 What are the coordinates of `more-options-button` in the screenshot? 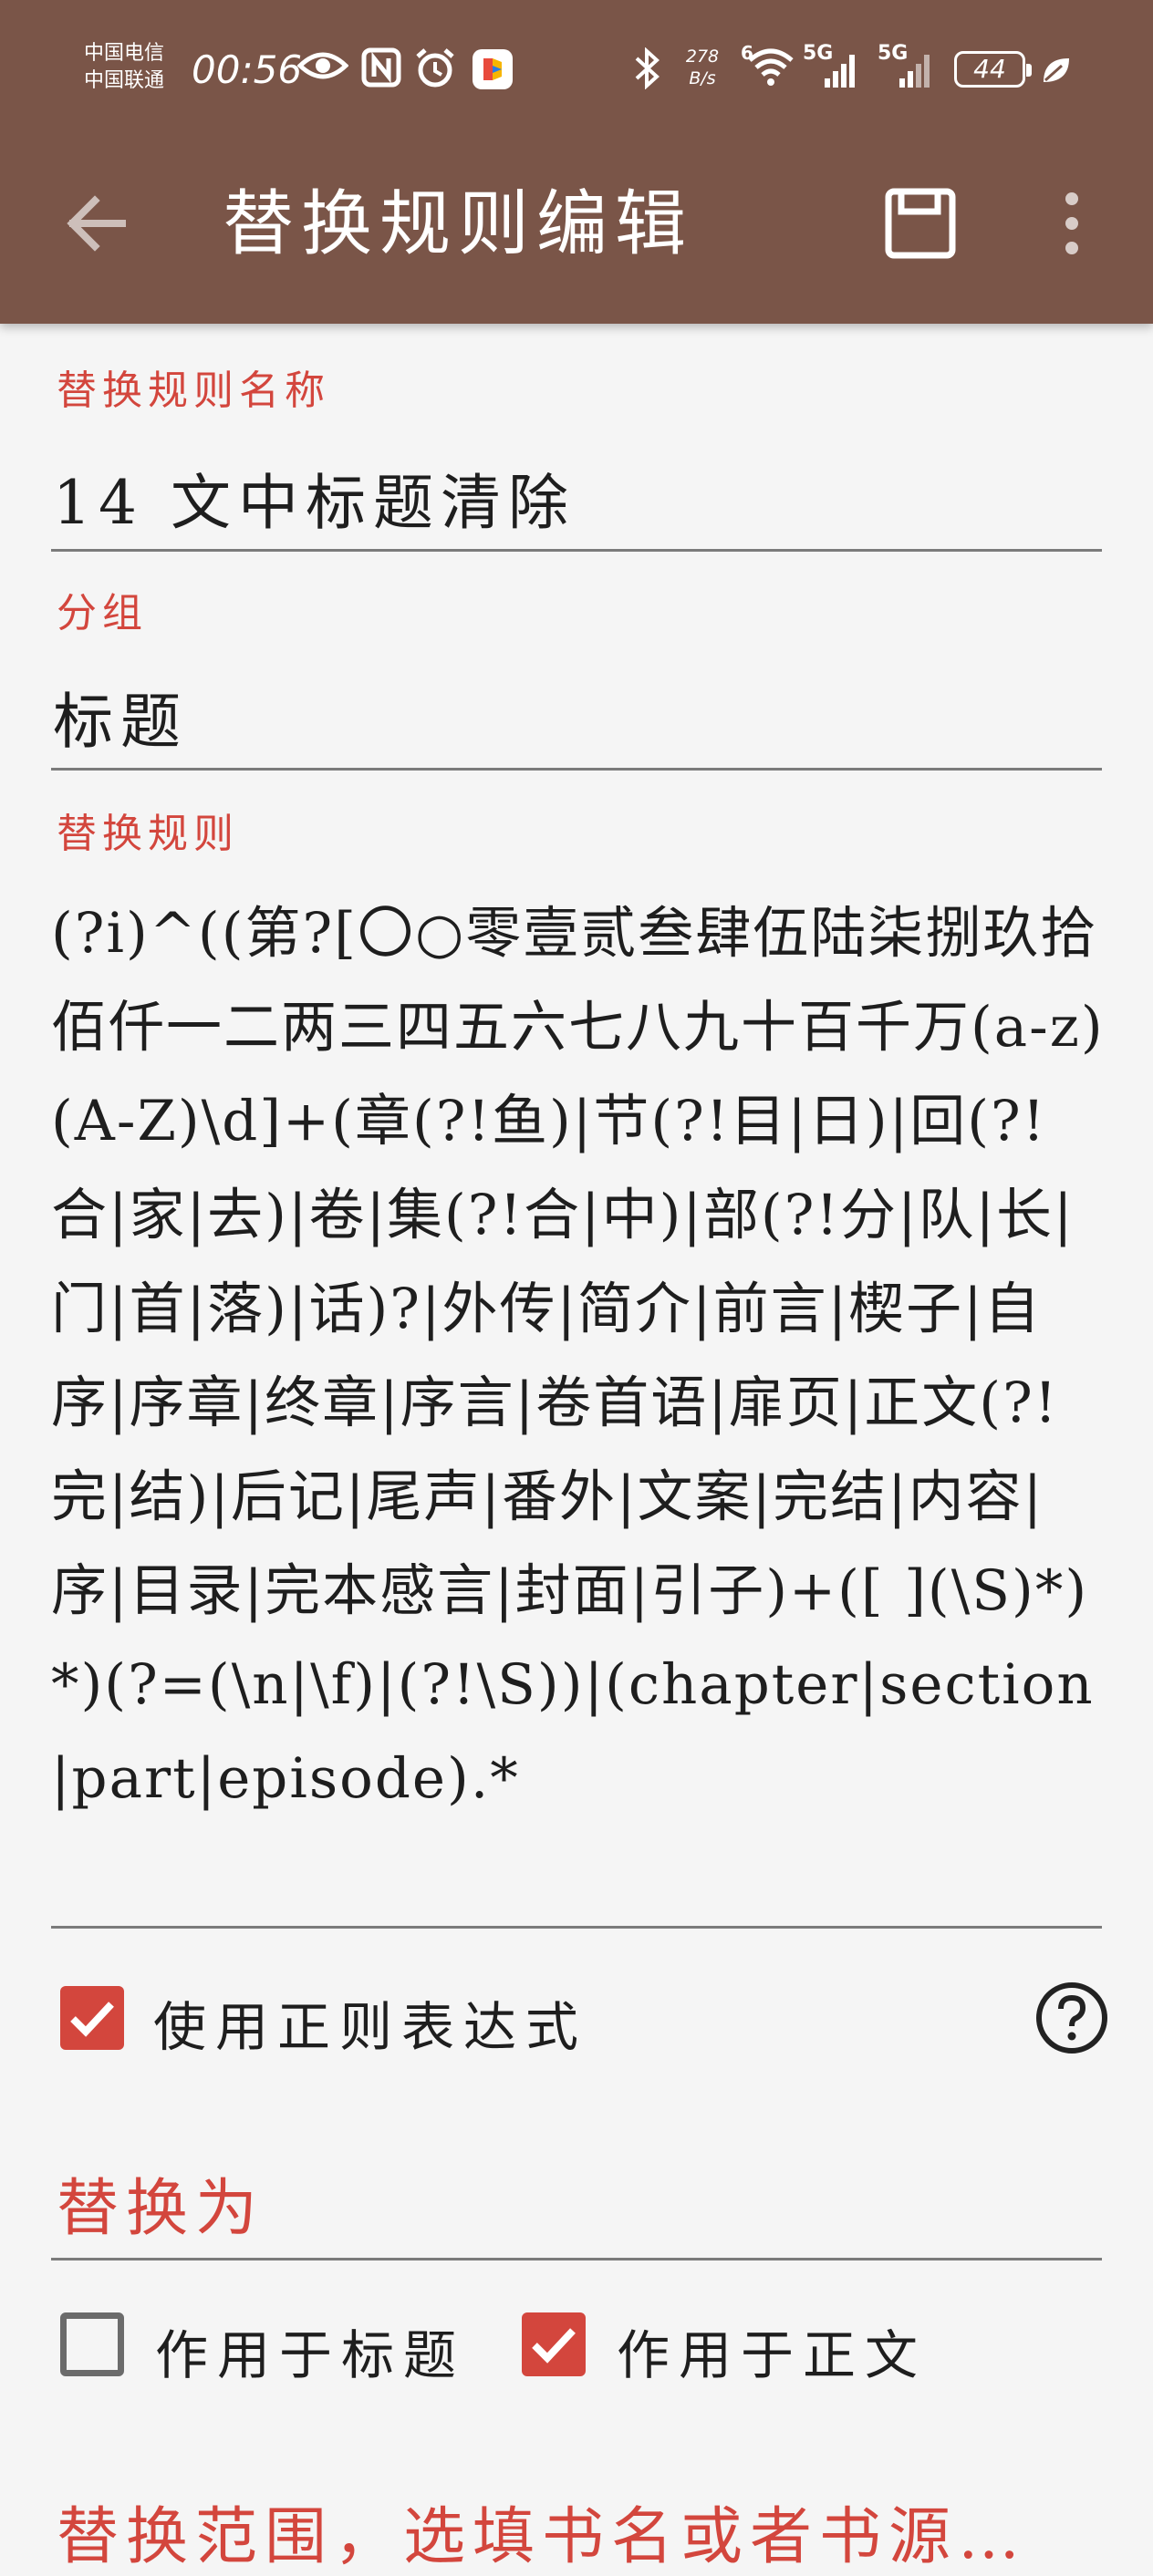 It's located at (1072, 223).